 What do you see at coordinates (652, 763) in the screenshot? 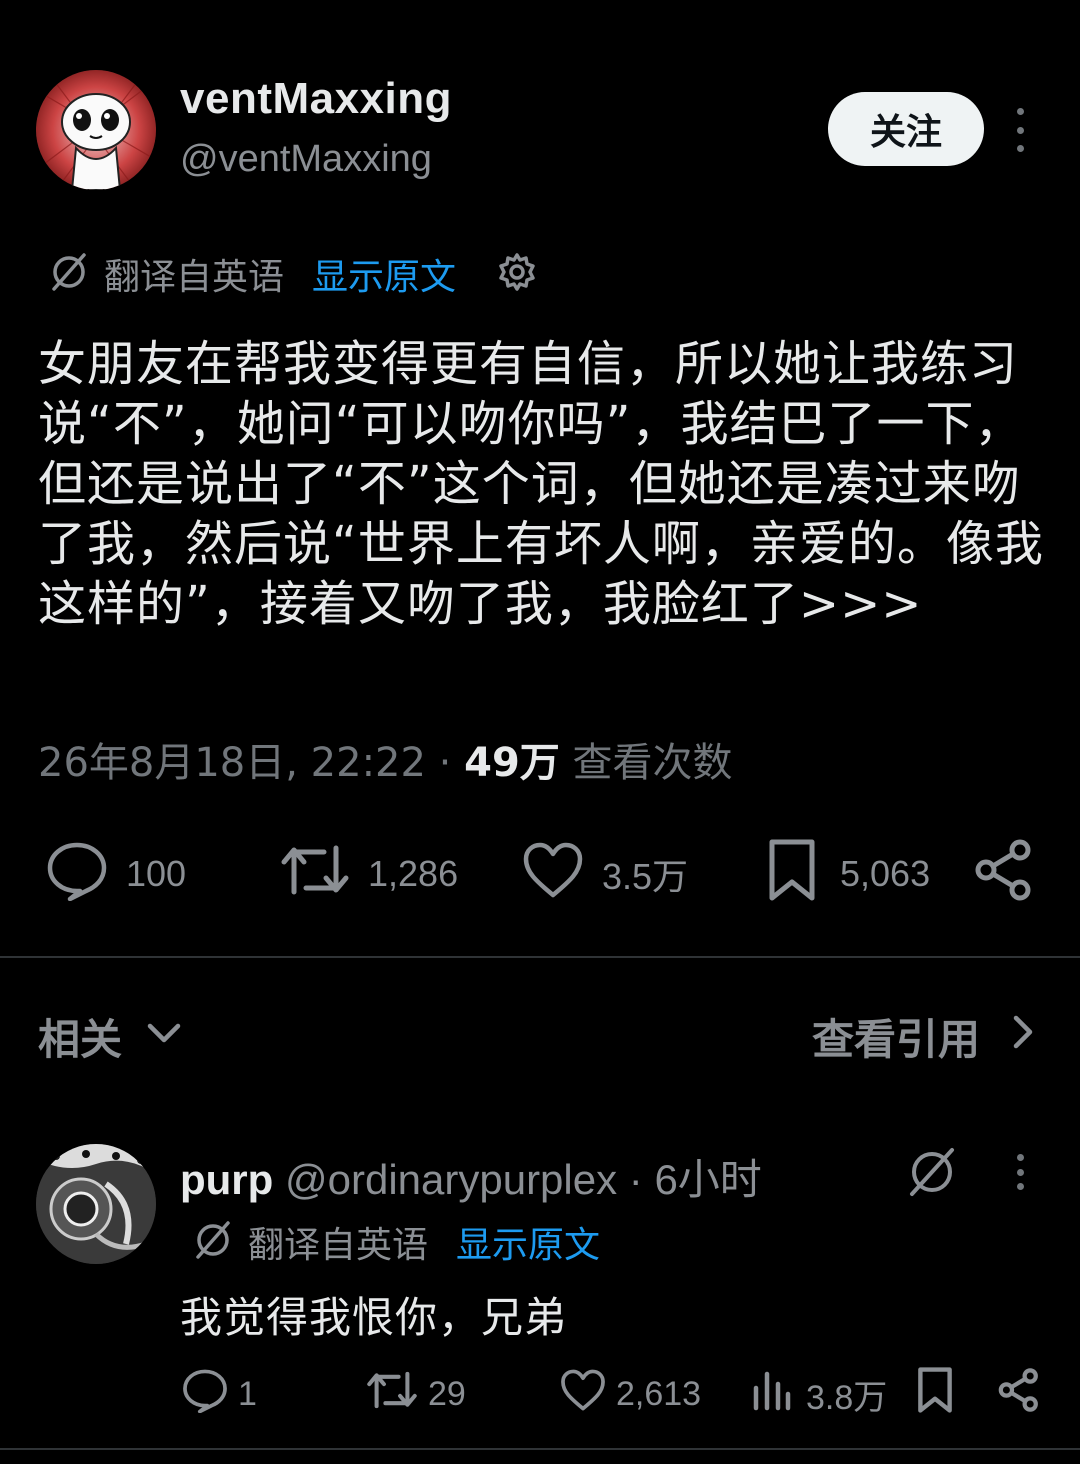
I see `view-count-label: 查看次数` at bounding box center [652, 763].